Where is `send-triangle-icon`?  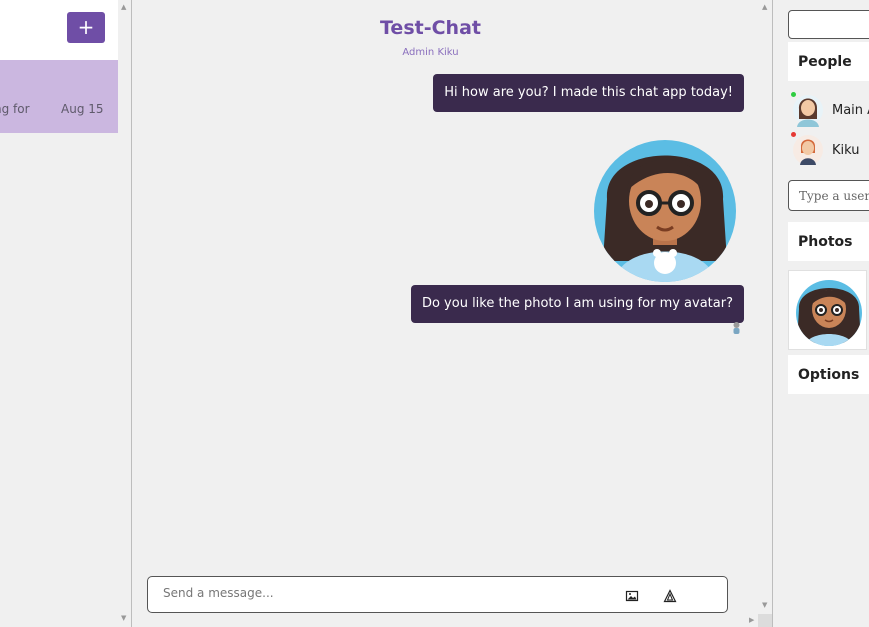
send-triangle-icon is located at coordinates (670, 595).